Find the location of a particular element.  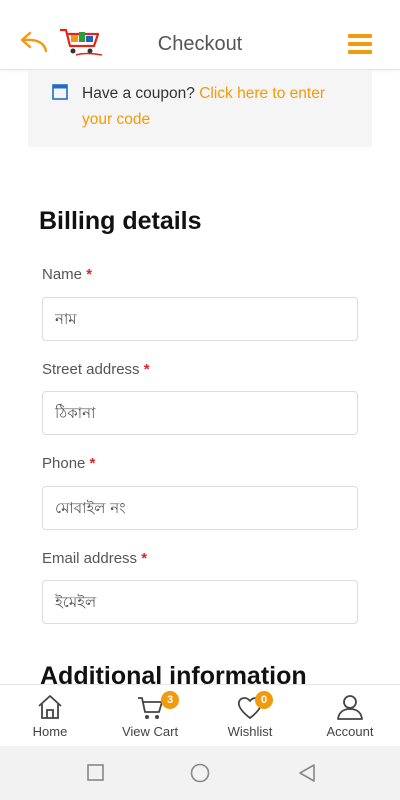

hamburger-menu-icon is located at coordinates (360, 44).